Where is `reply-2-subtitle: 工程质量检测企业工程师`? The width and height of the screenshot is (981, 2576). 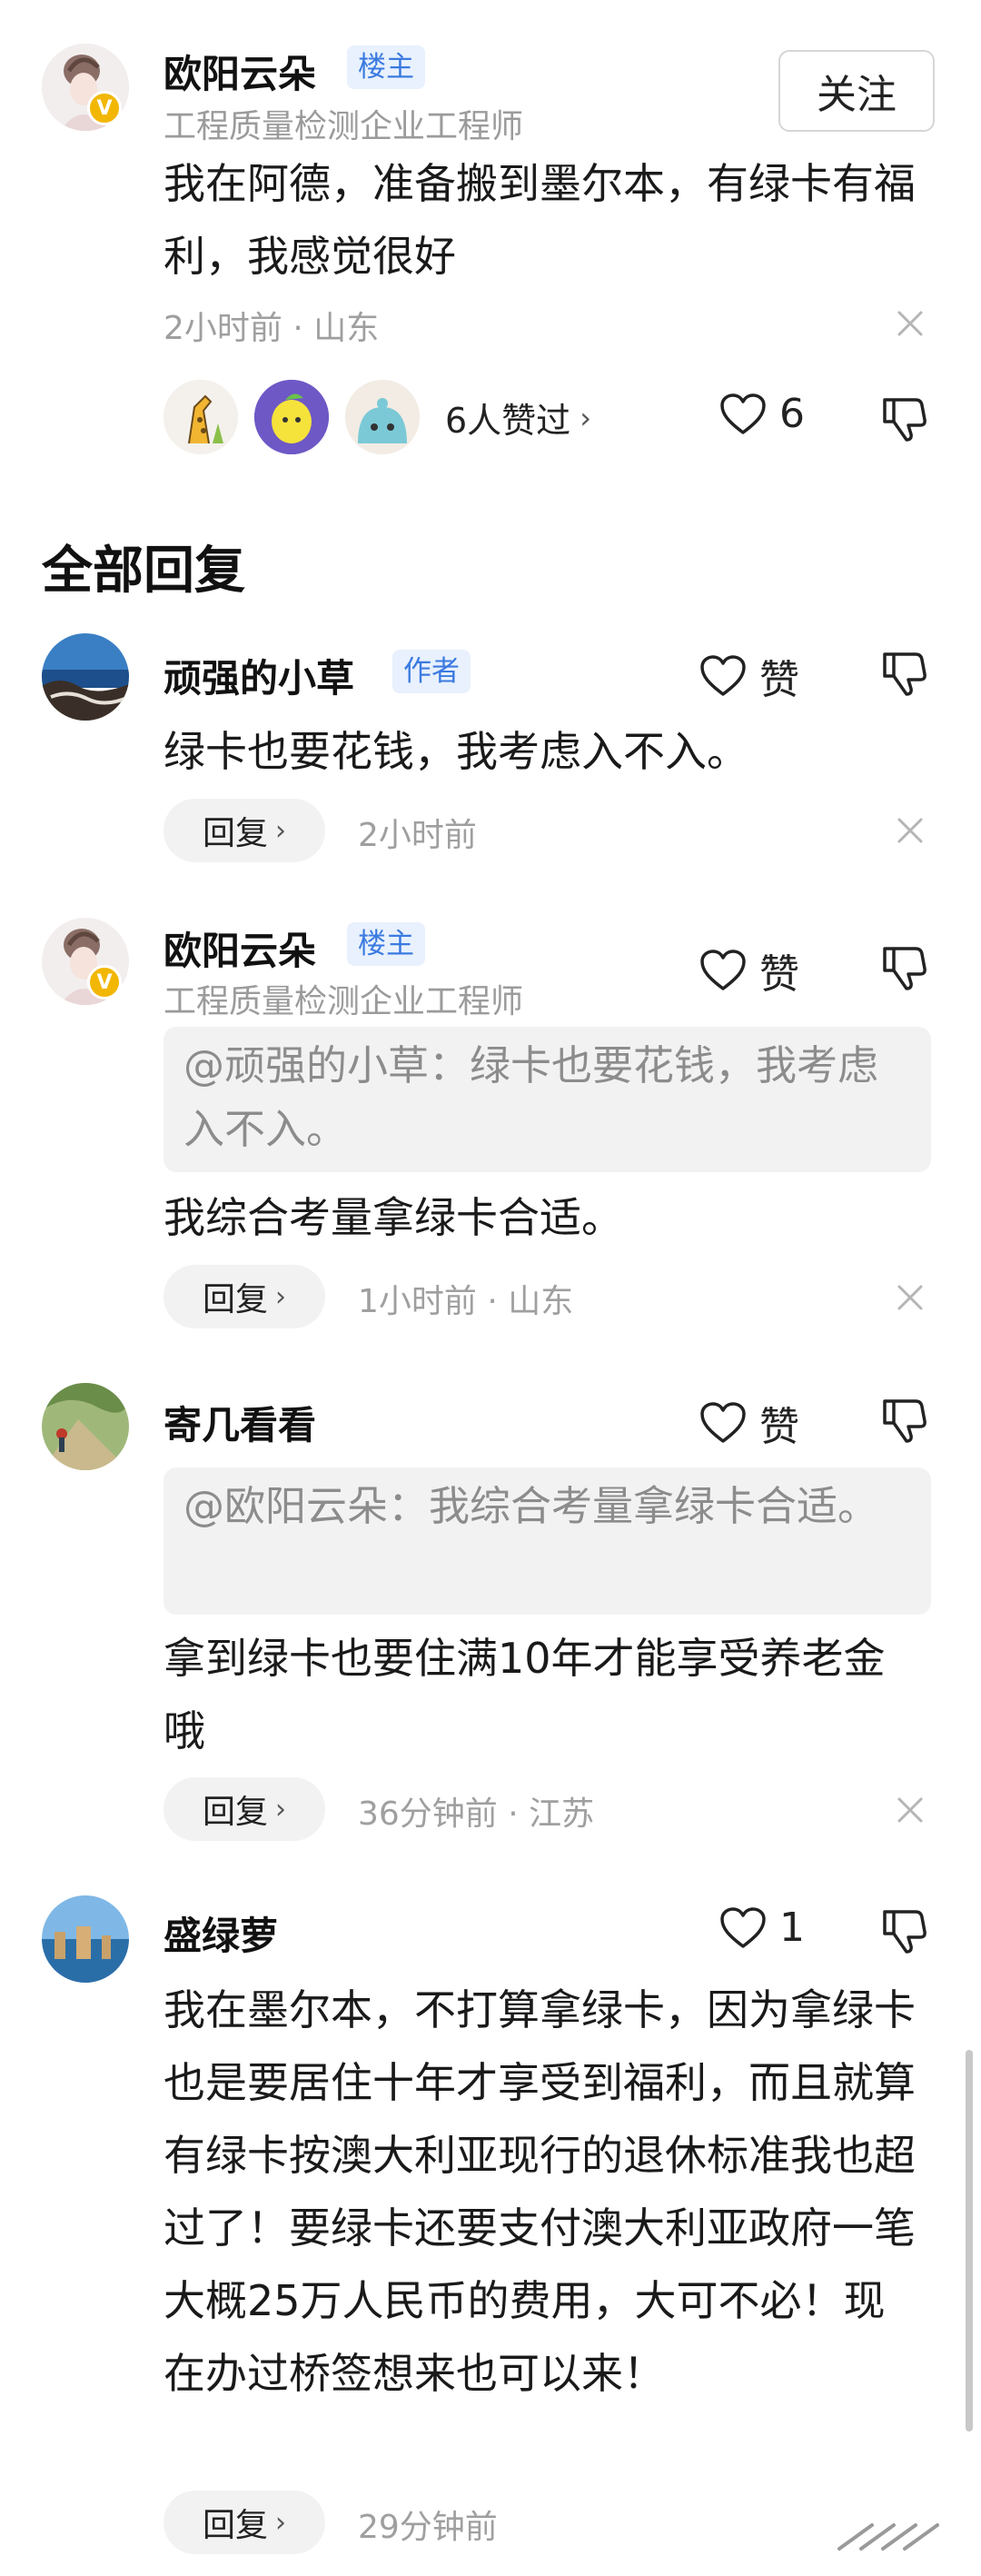
reply-2-subtitle: 工程质量检测企业工程师 is located at coordinates (344, 1002).